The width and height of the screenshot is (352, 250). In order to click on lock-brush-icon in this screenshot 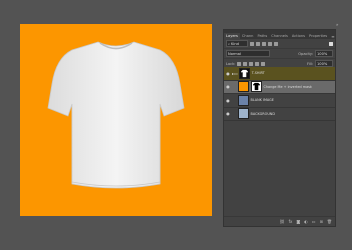, I will do `click(245, 63)`.